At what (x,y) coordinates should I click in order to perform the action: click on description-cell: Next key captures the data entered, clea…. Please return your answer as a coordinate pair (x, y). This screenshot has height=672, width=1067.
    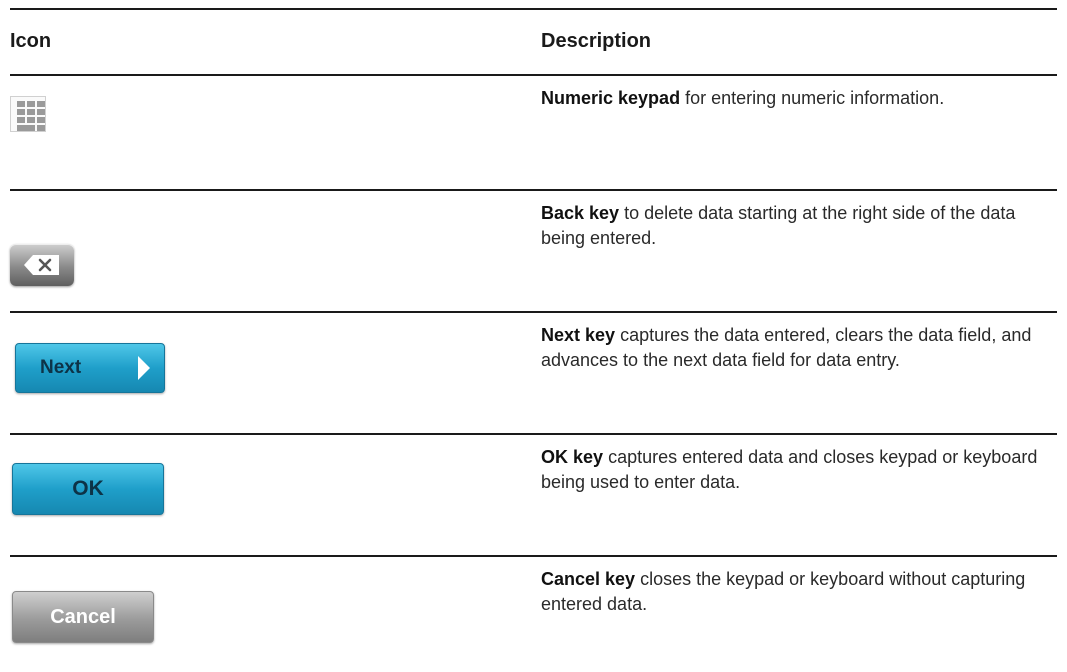
    Looking at the image, I should click on (791, 348).